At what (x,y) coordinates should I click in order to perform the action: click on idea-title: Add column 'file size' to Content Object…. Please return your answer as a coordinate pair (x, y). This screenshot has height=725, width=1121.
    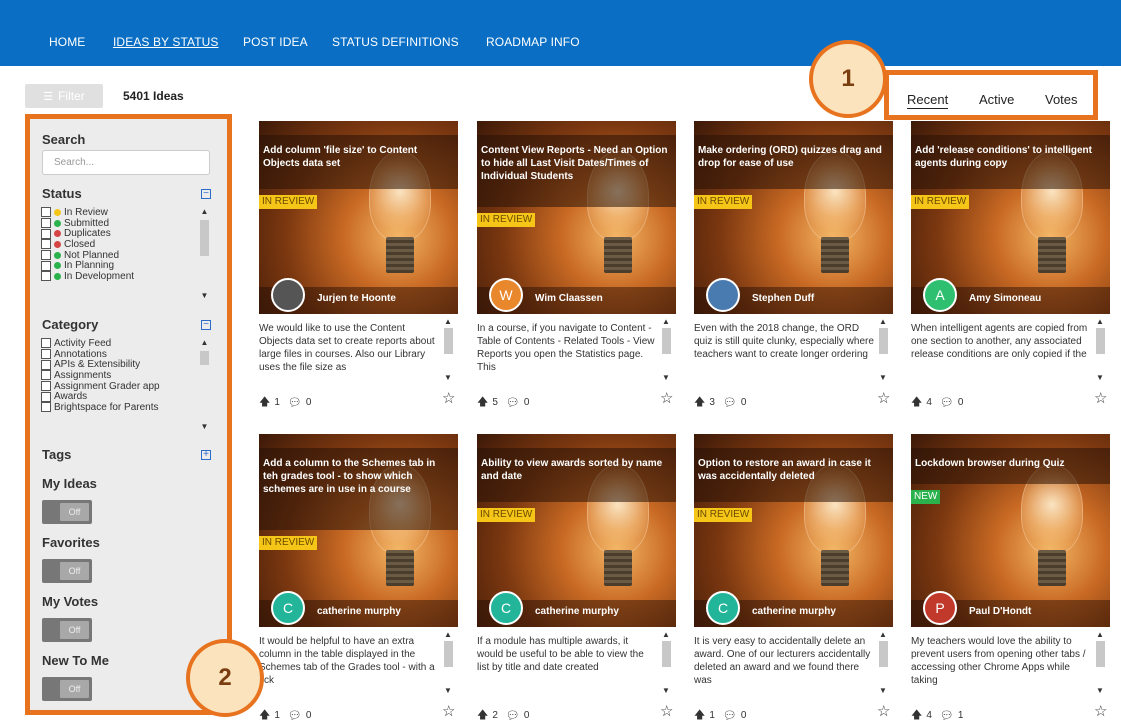
    Looking at the image, I should click on (358, 157).